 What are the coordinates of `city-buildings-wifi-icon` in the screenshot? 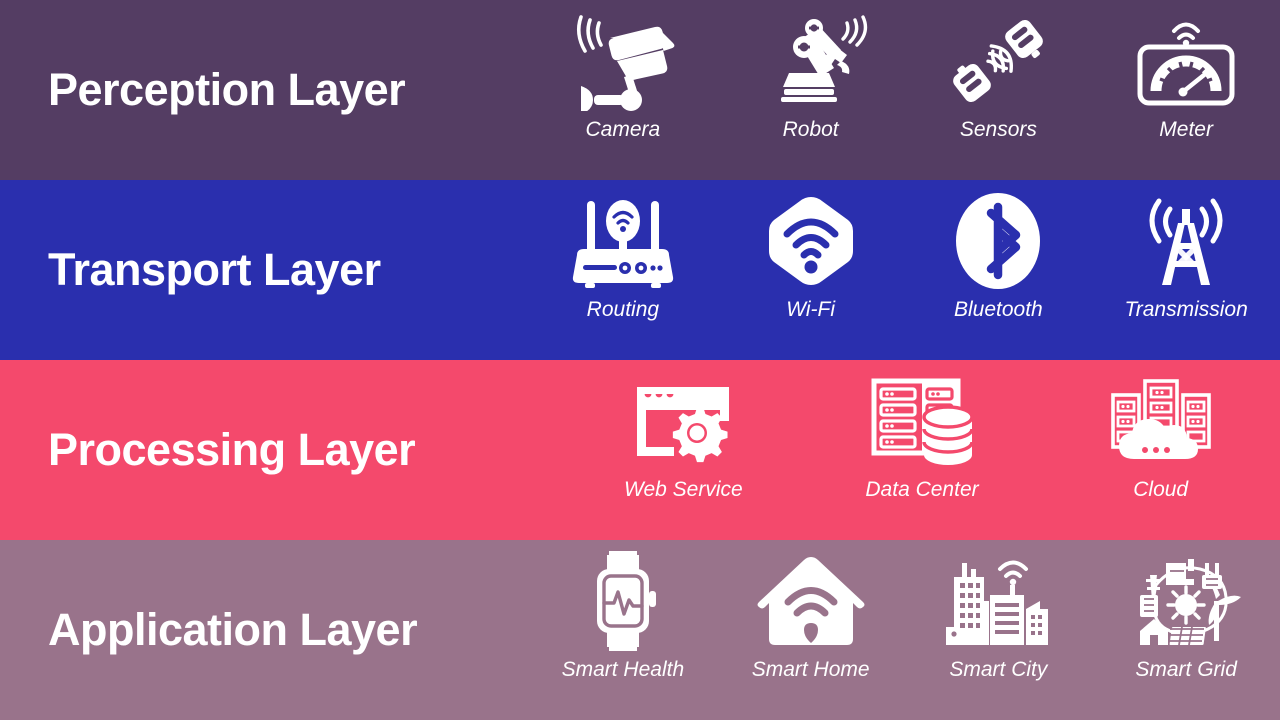 It's located at (998, 601).